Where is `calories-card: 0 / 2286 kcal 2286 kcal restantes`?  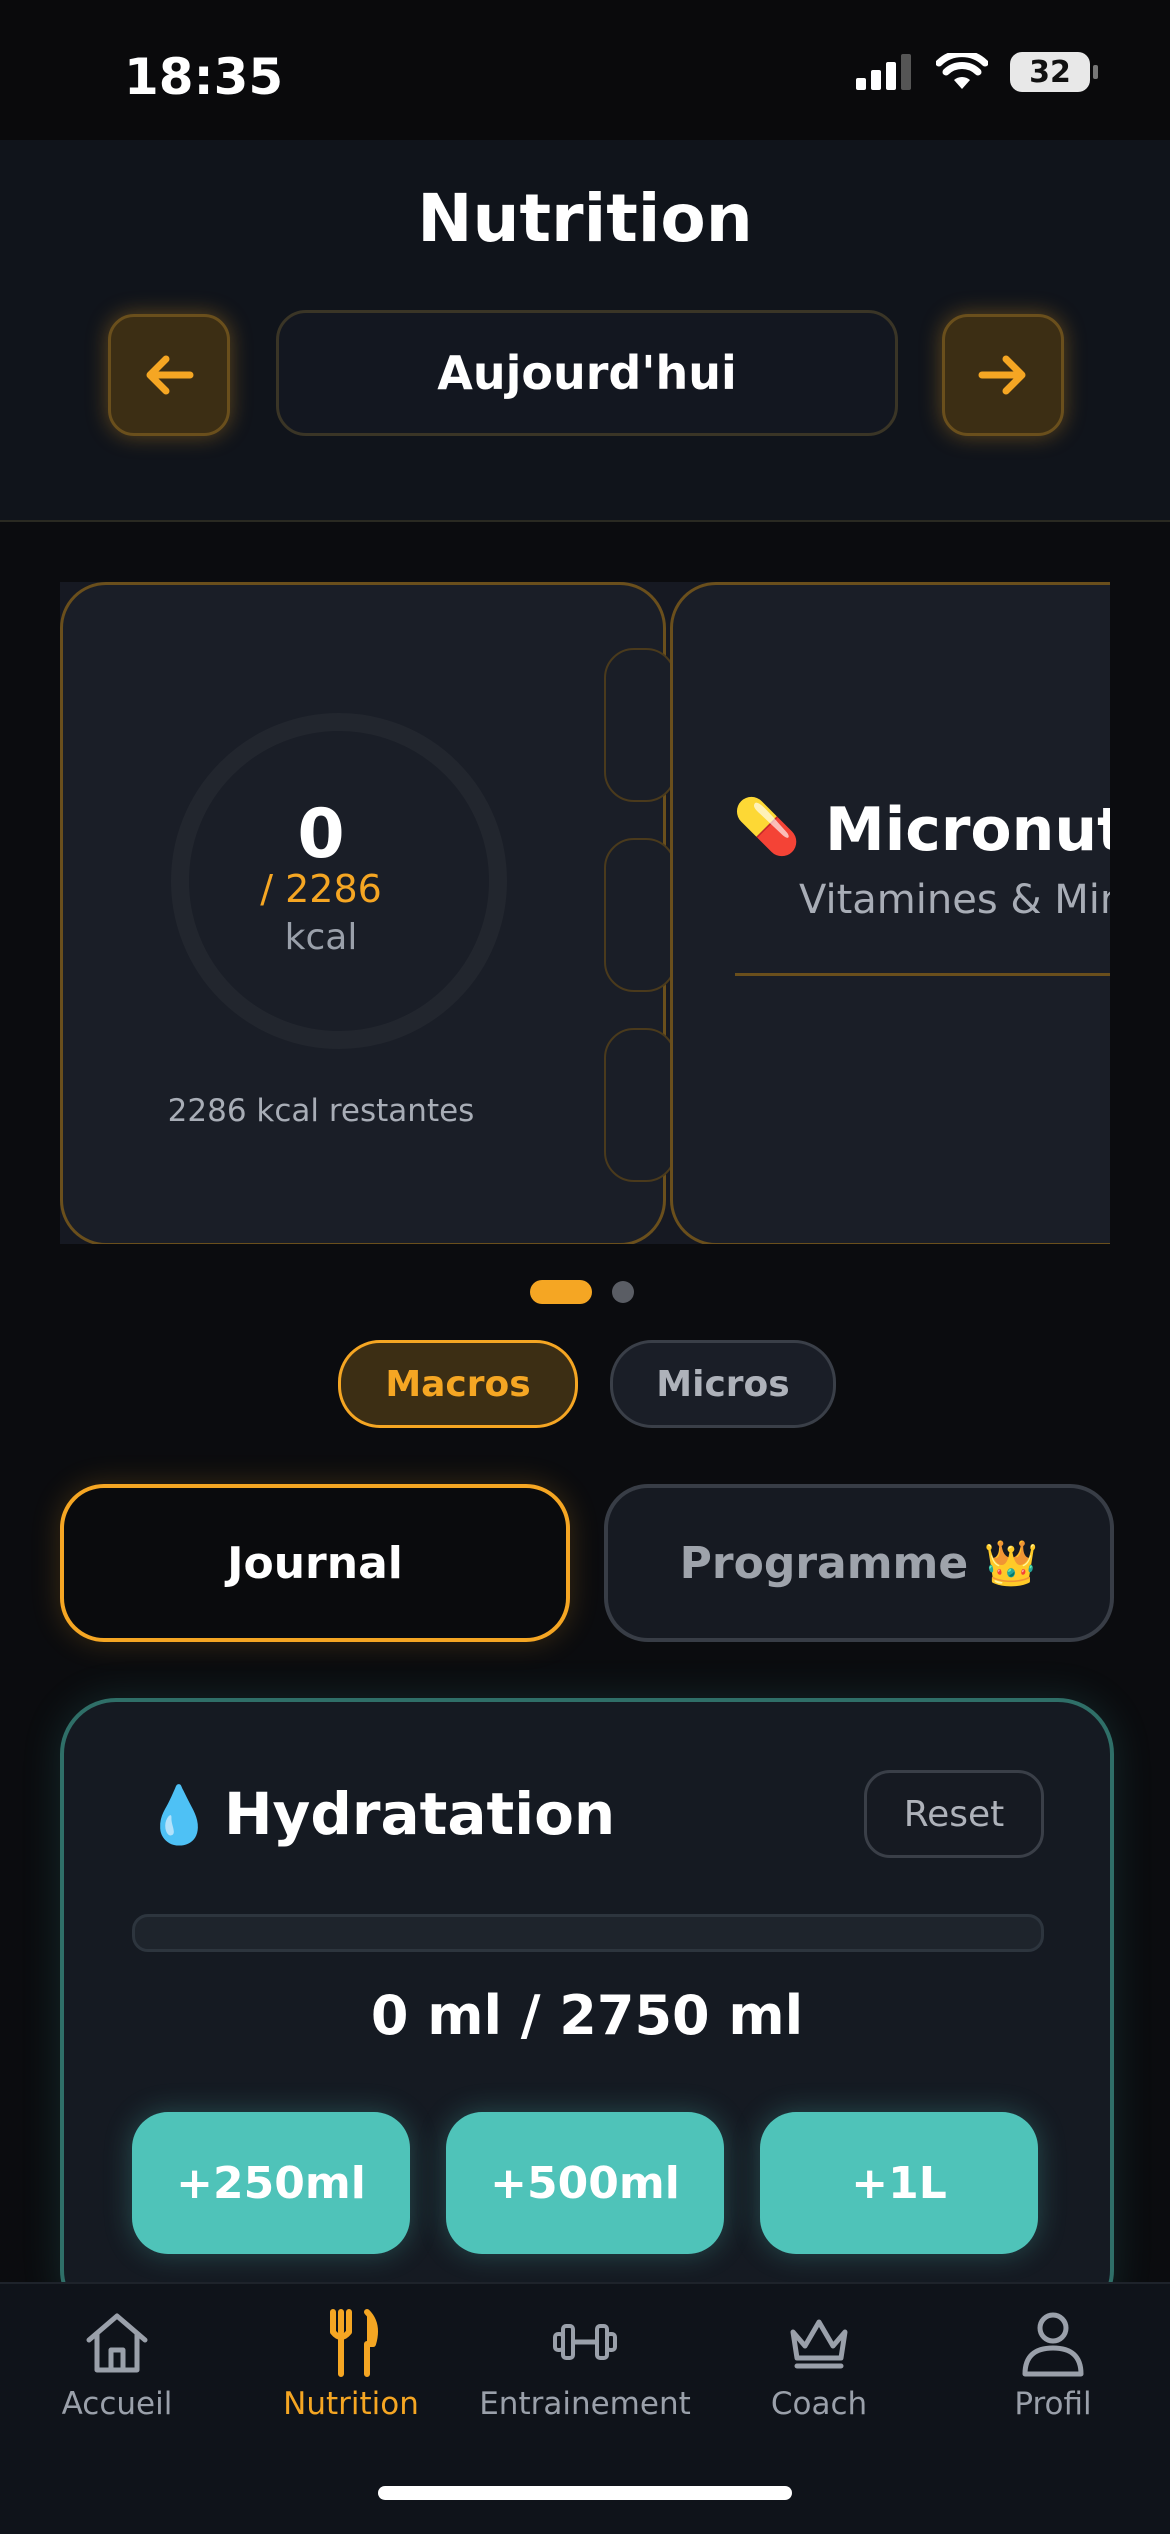
calories-card: 0 / 2286 kcal 2286 kcal restantes is located at coordinates (363, 913).